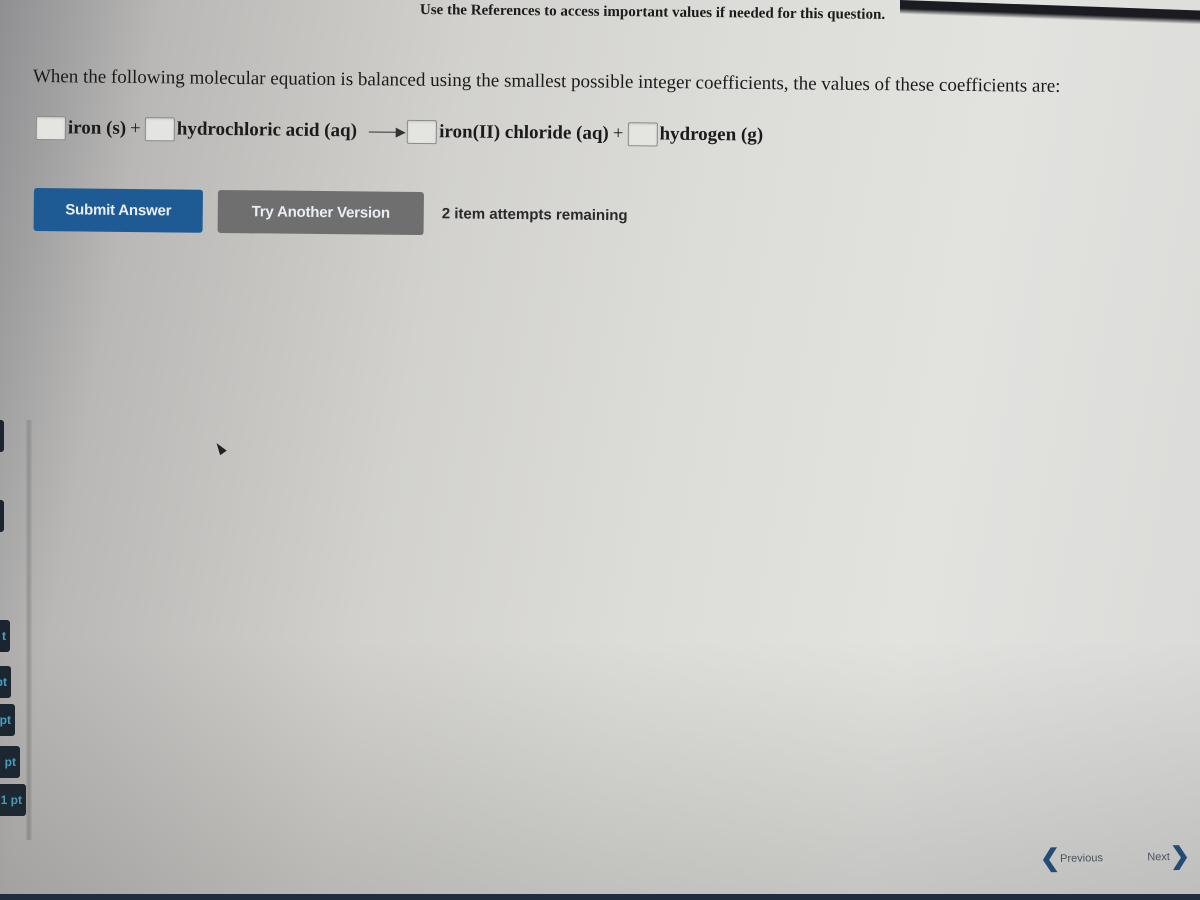 Image resolution: width=1200 pixels, height=900 pixels. I want to click on next-link: Next ❯, so click(1169, 856).